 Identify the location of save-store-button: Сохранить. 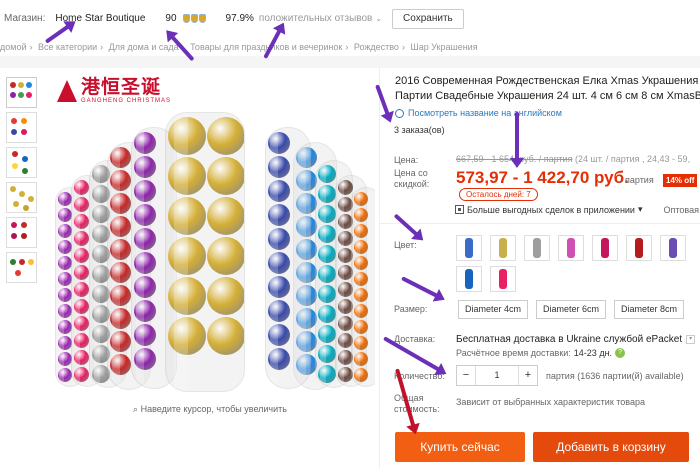
(428, 18).